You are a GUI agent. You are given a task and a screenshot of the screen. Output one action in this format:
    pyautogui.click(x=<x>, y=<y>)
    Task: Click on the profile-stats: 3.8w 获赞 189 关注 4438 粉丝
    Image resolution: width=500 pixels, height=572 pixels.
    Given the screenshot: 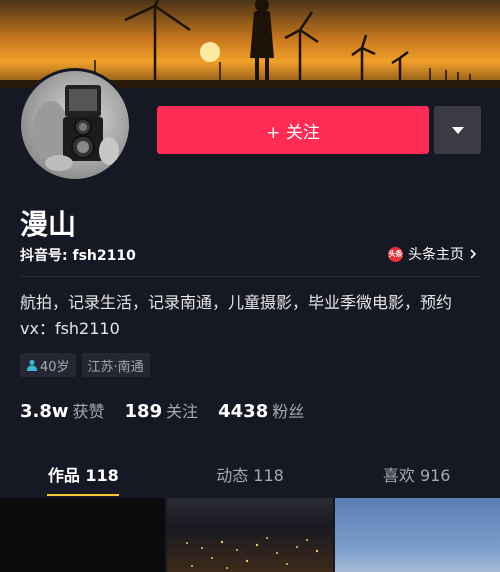 What is the action you would take?
    pyautogui.click(x=172, y=410)
    